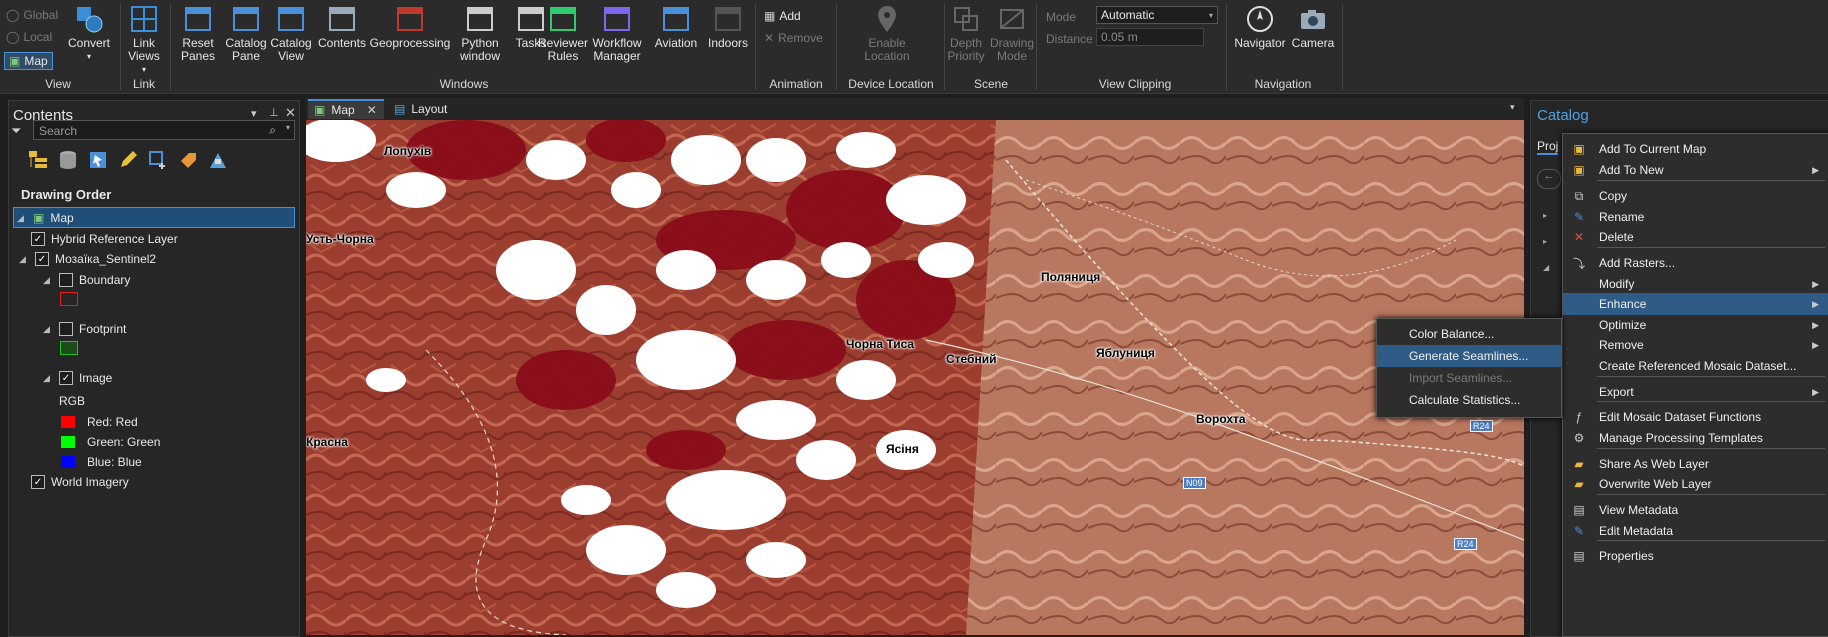  Describe the element at coordinates (1695, 304) in the screenshot. I see `menu-item-enhance: Enhance ▶` at that location.